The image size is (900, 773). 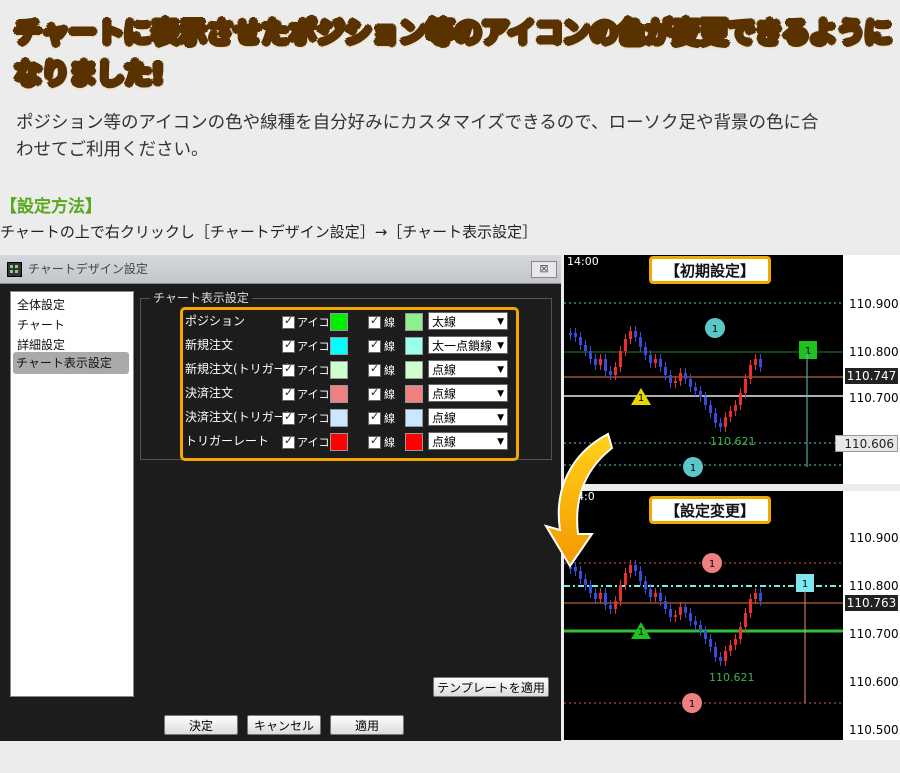 What do you see at coordinates (72, 494) in the screenshot?
I see `settings-tree: 全体設定 チャート 詳細設定 チャート表示設定` at bounding box center [72, 494].